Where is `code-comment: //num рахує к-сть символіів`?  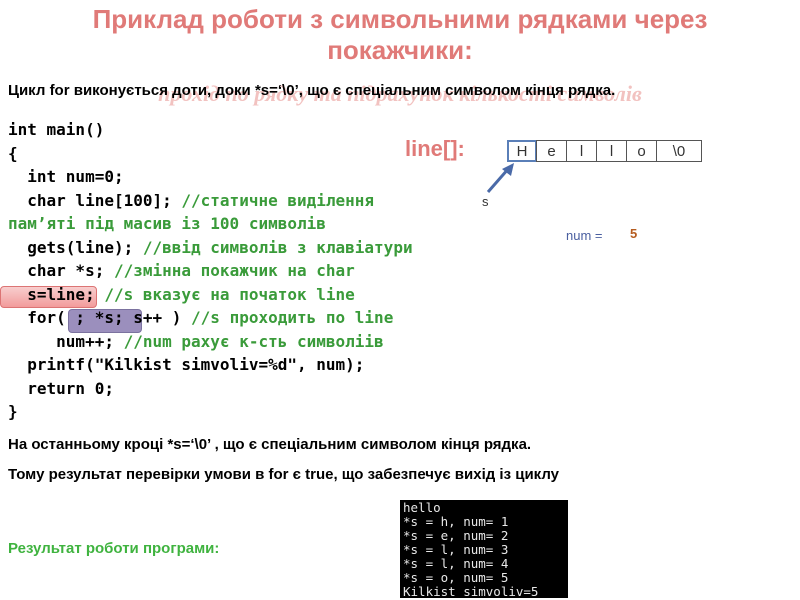
code-comment: //num рахує к-сть символіів is located at coordinates (253, 341).